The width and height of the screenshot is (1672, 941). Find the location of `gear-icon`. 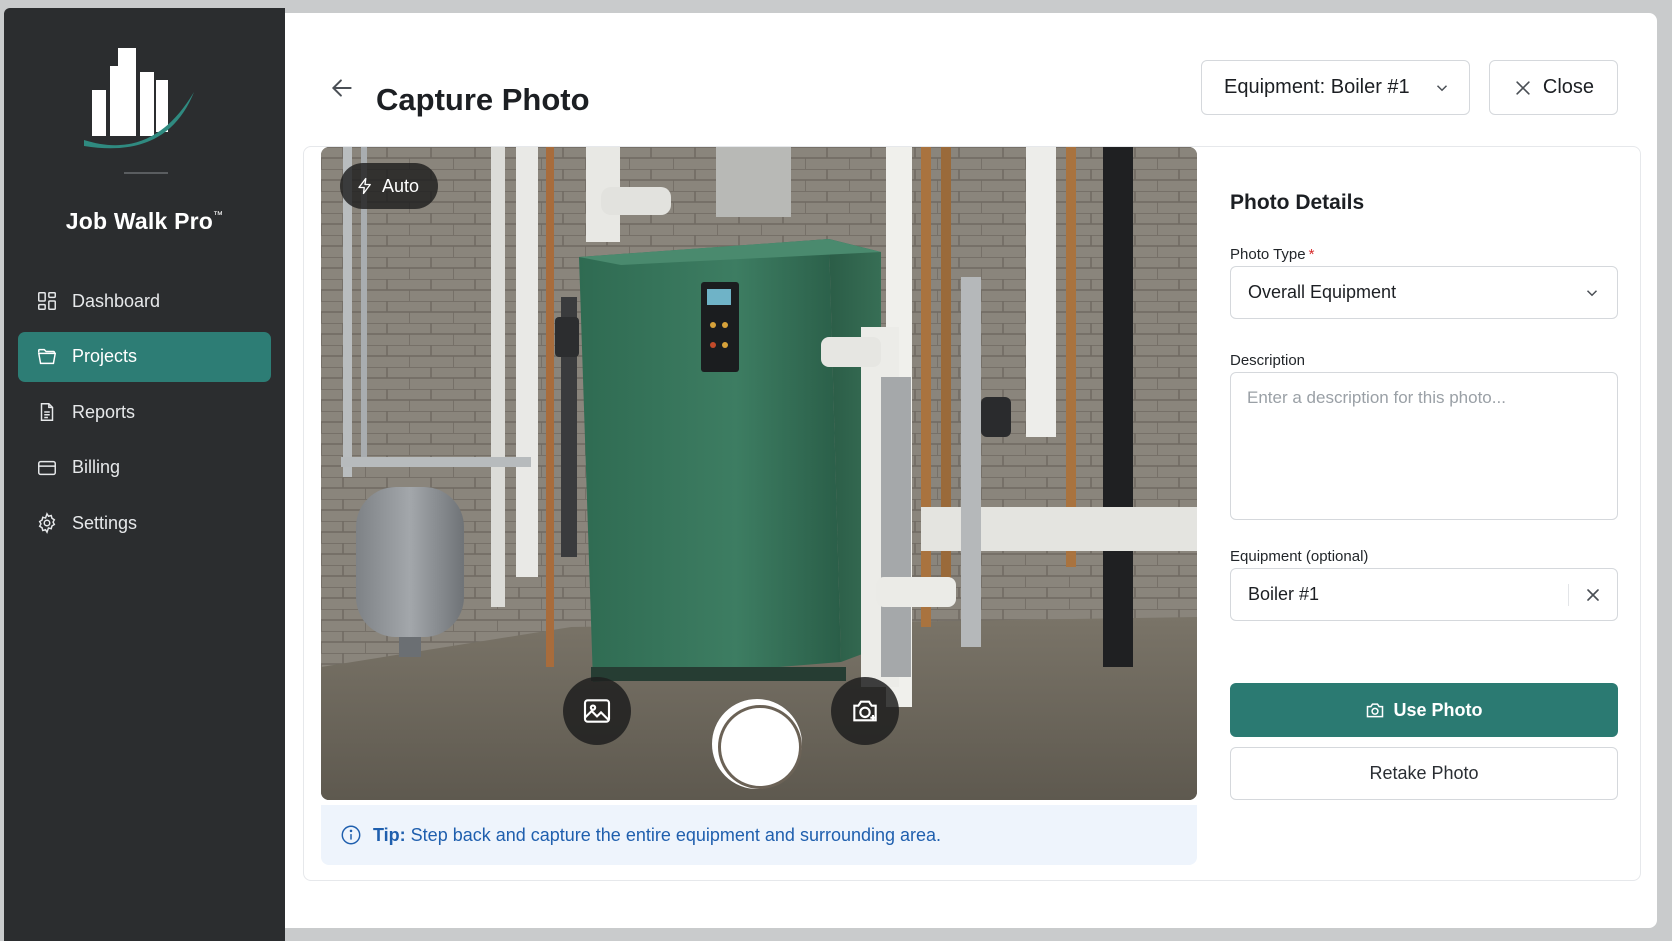

gear-icon is located at coordinates (47, 523).